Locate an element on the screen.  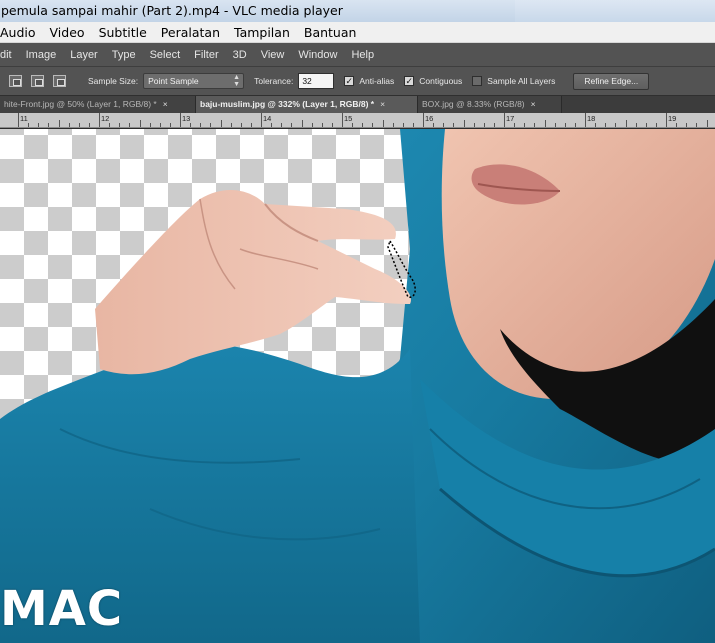
tab-box: BOX.jpg @ 8.33% (RGB/8) × is located at coordinates (490, 104).